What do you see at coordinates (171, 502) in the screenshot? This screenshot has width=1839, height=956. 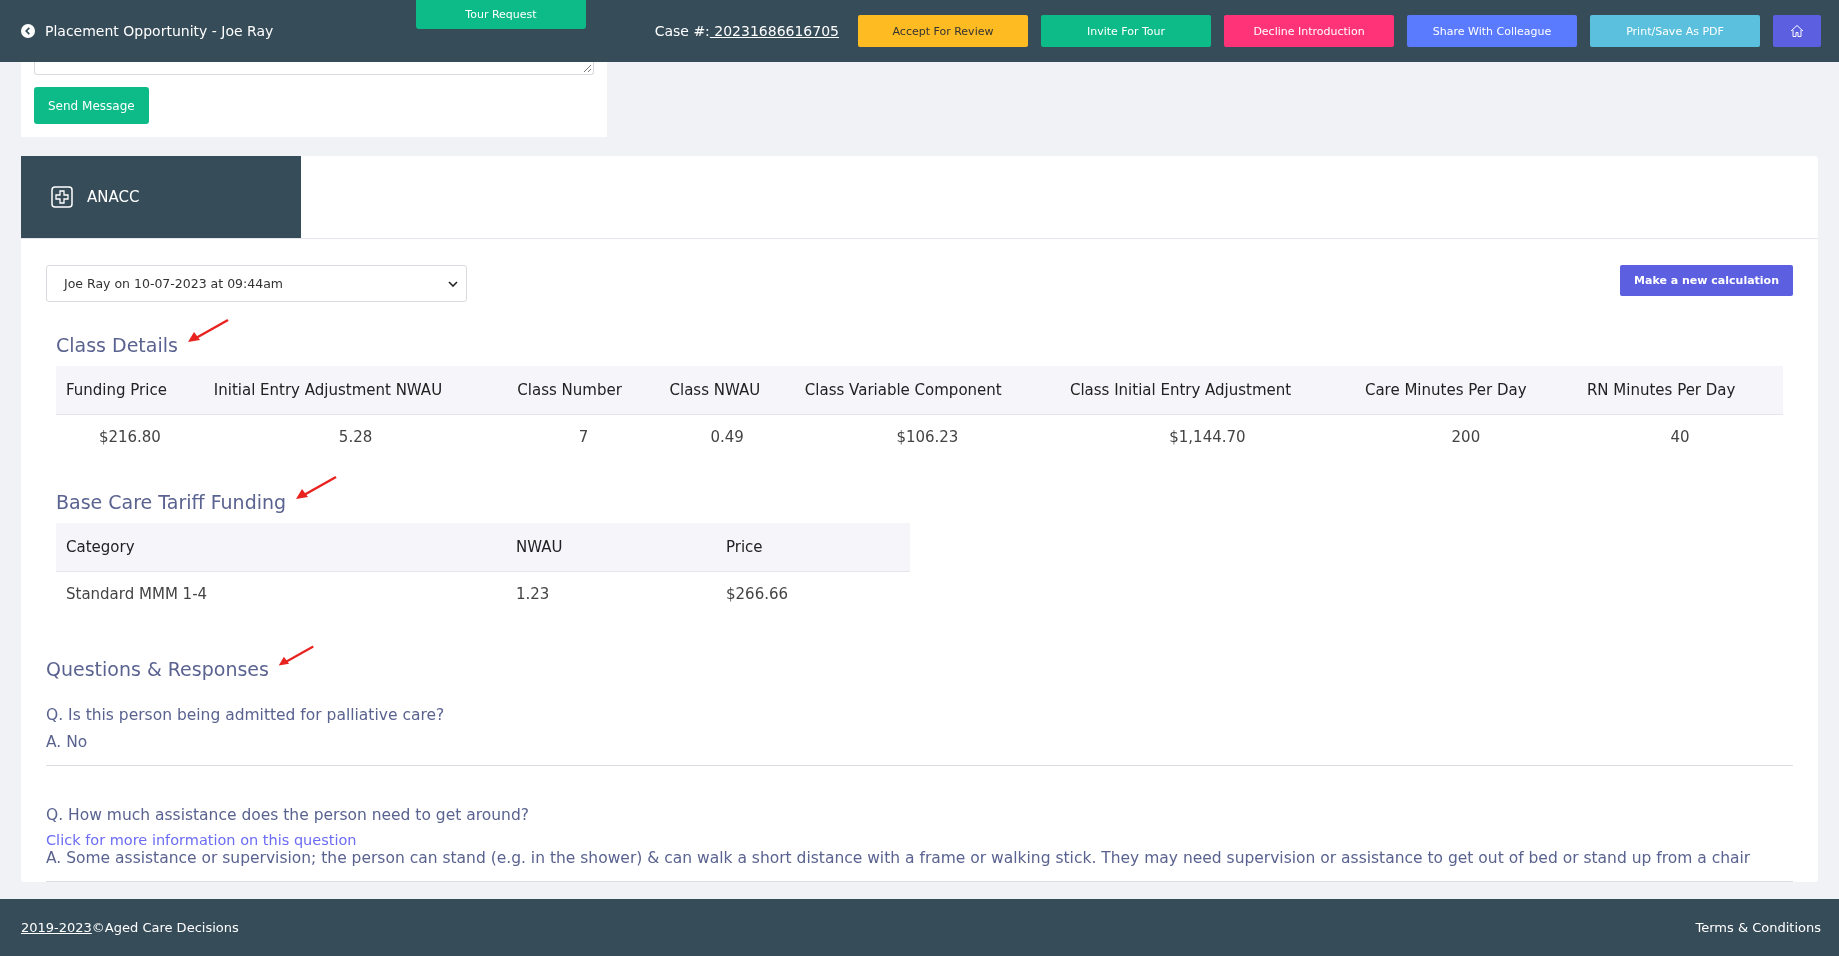 I see `section-heading: Base Care Tariff Funding` at bounding box center [171, 502].